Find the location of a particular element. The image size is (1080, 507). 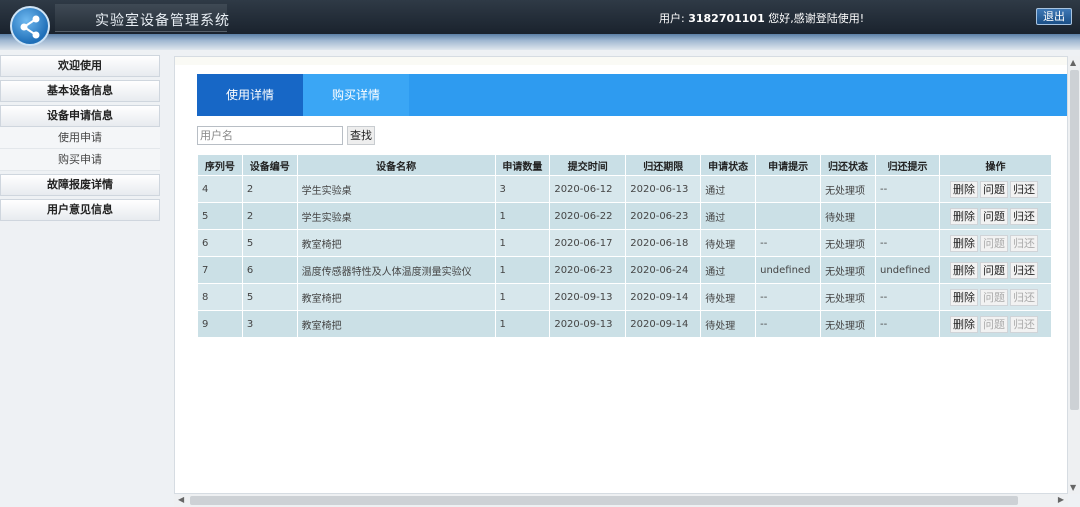

scroll-left-icon: ◀ is located at coordinates (181, 499).